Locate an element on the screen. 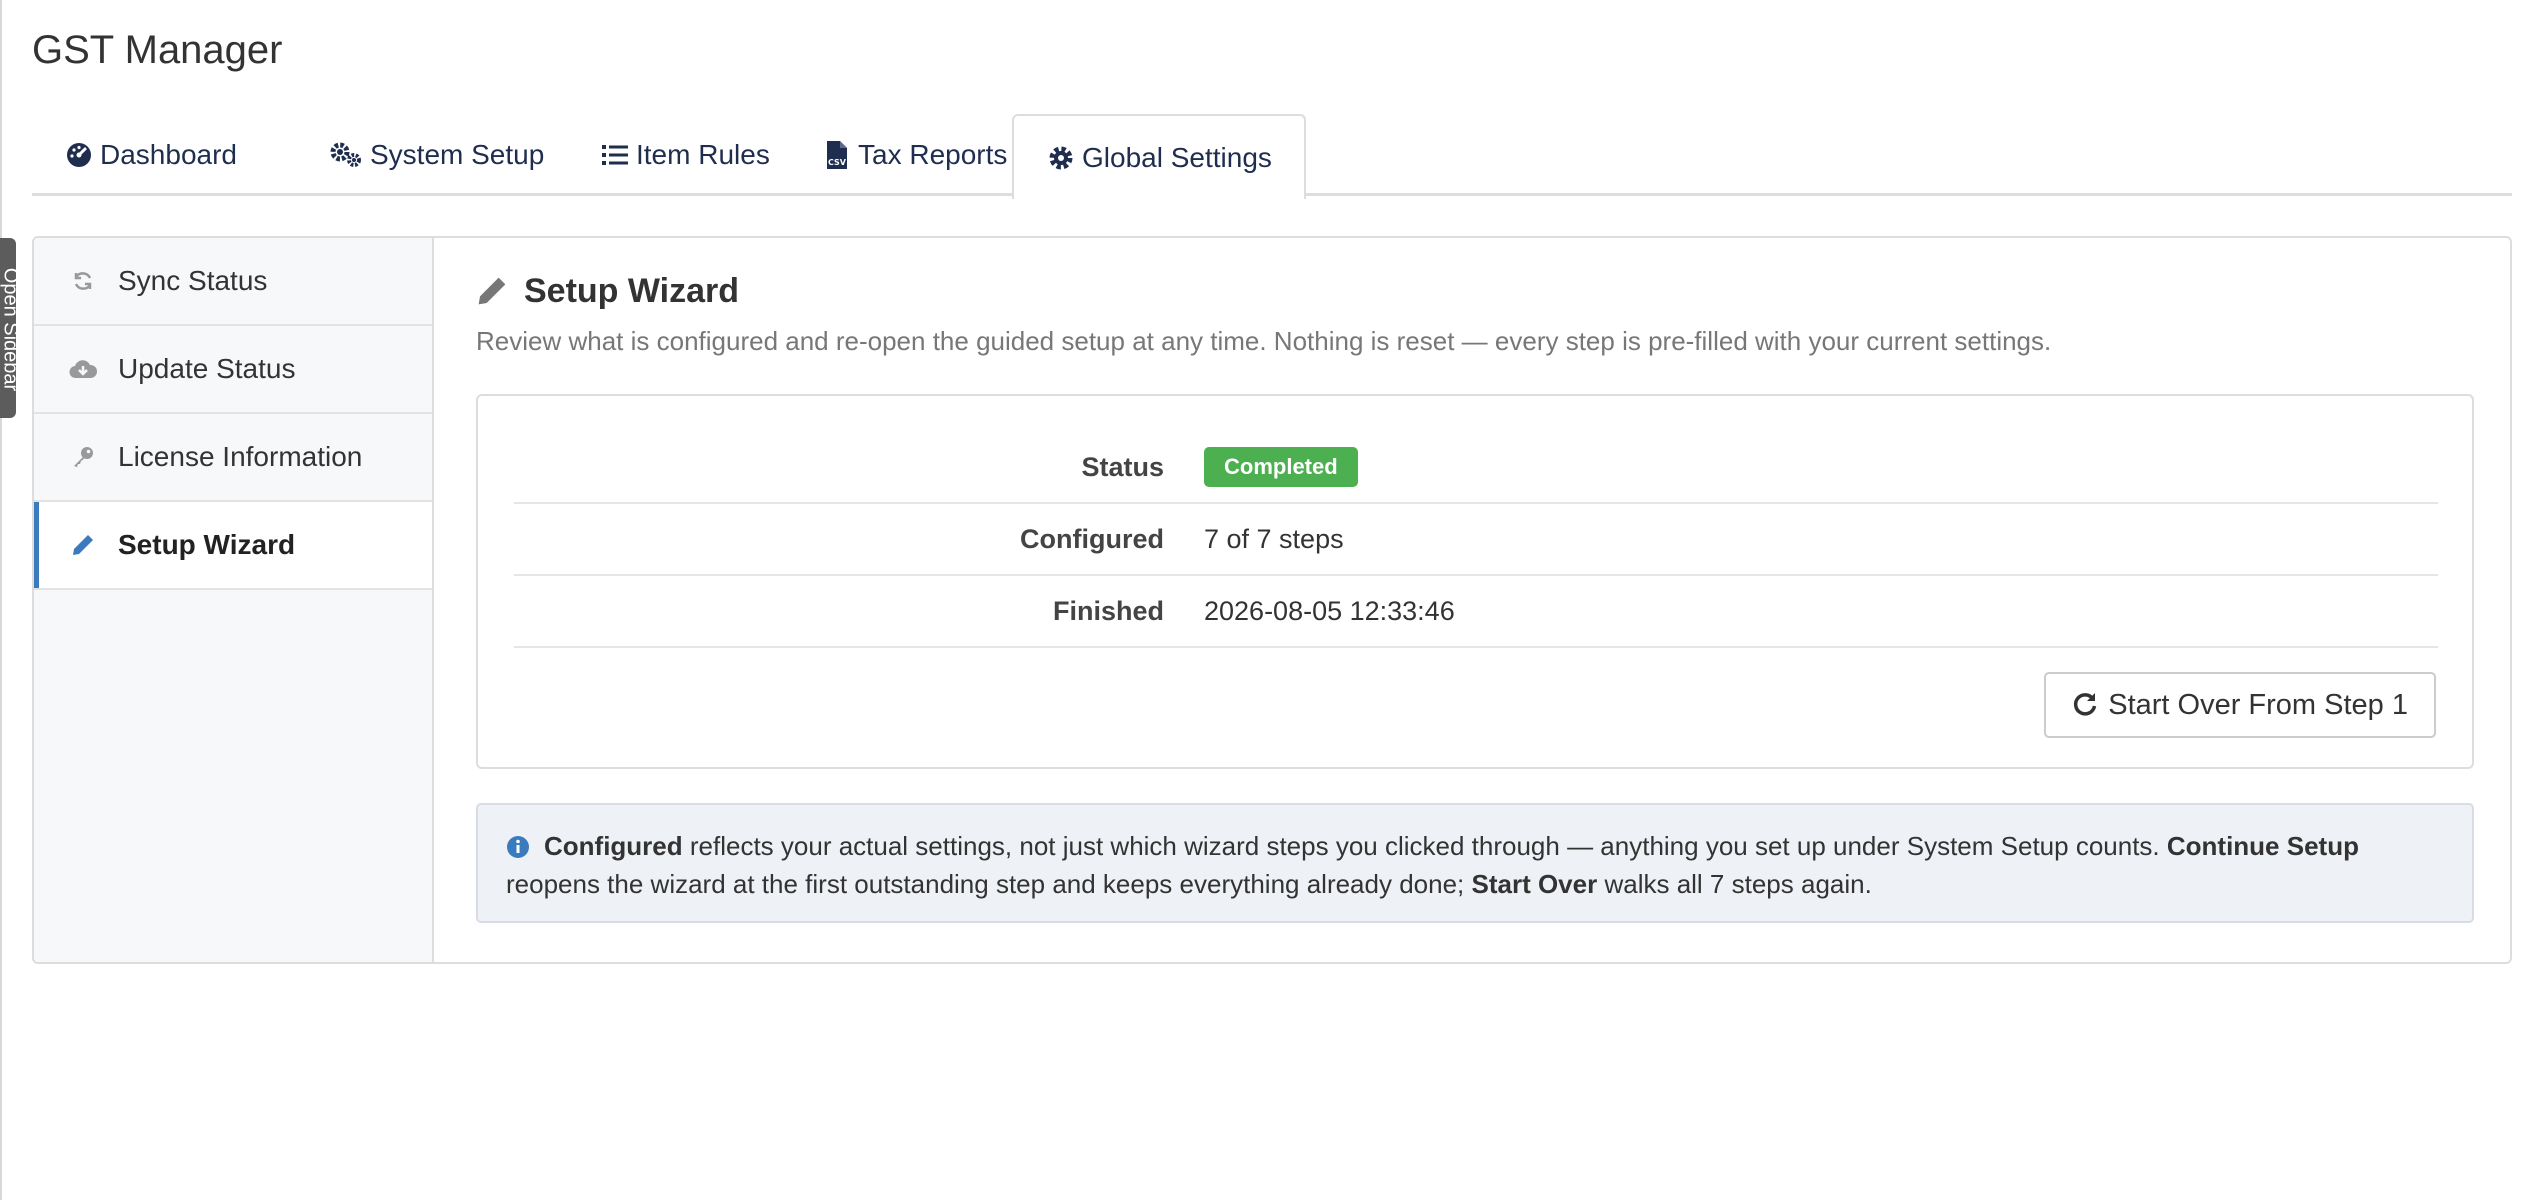 This screenshot has height=1200, width=2524. gear-icon is located at coordinates (1061, 158).